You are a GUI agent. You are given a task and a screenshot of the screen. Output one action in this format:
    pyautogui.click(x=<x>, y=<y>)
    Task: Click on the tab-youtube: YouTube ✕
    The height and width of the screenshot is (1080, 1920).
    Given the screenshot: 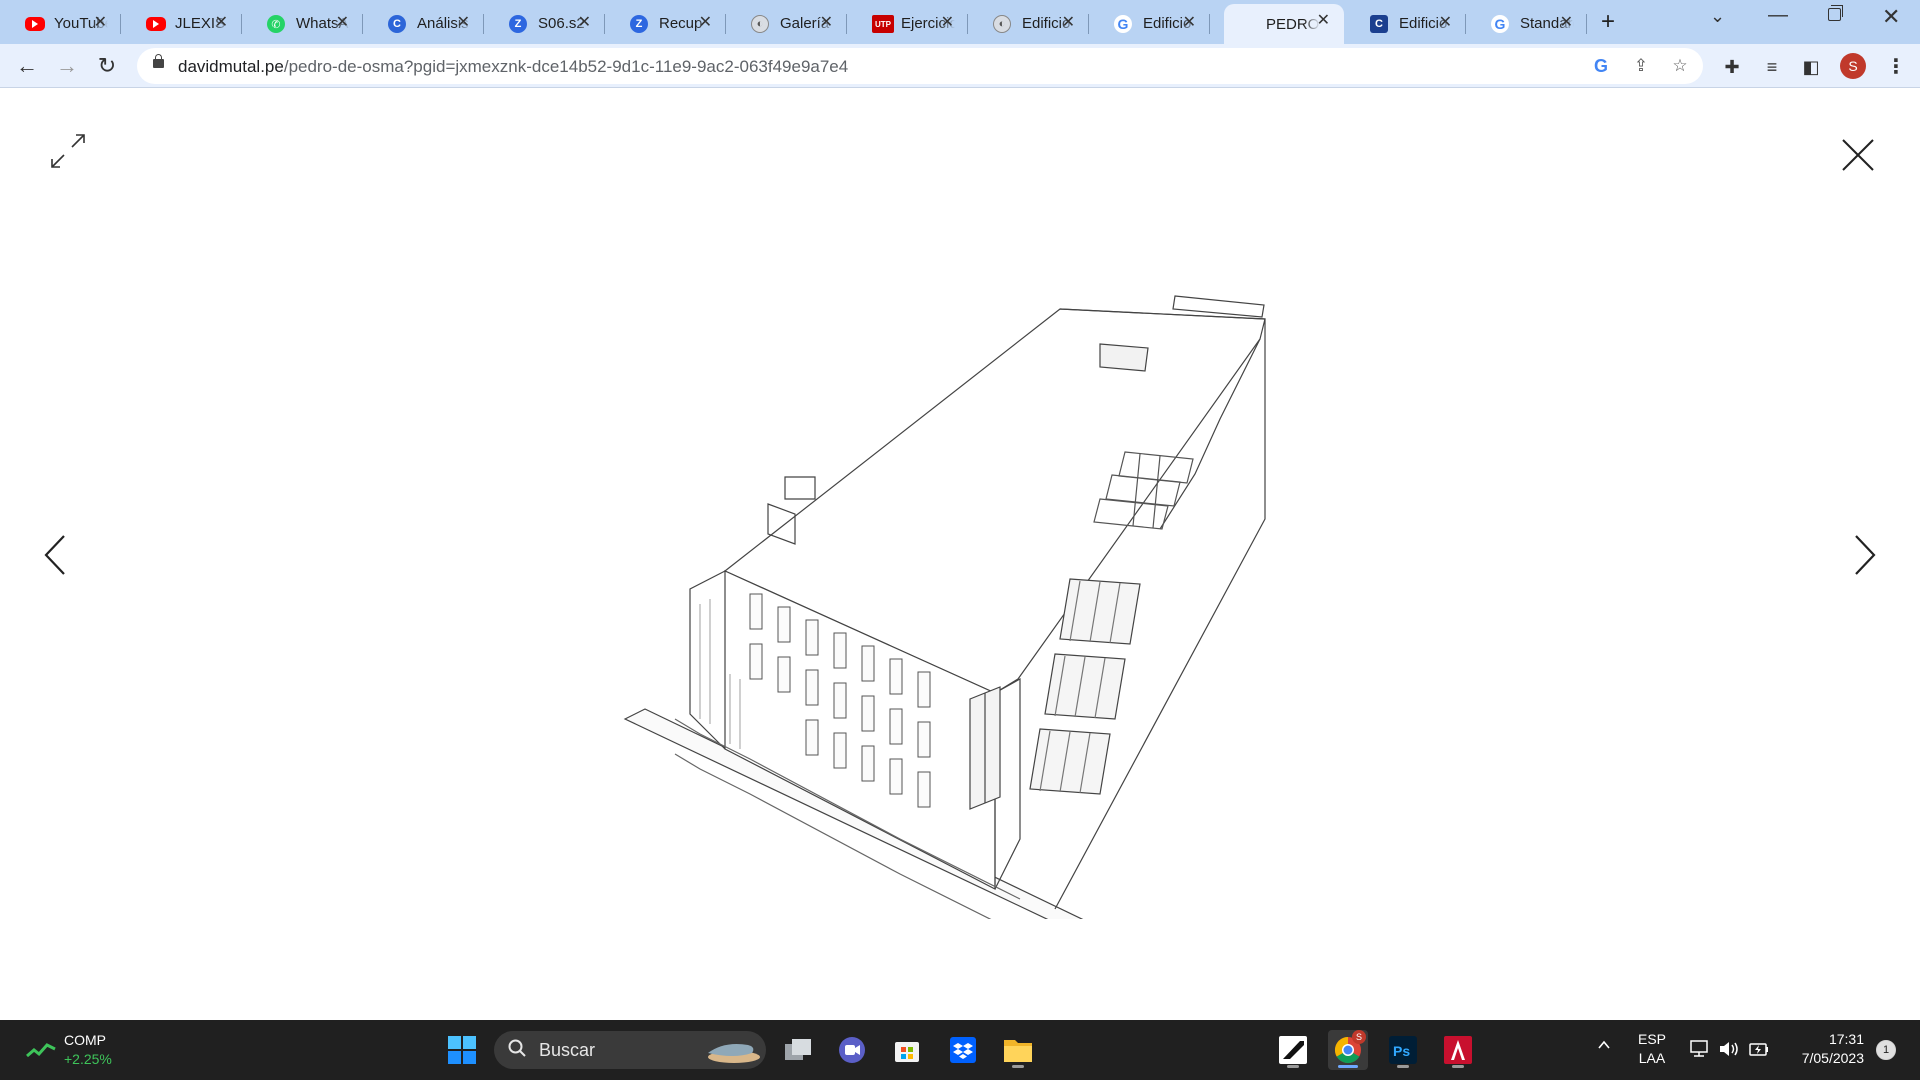 What is the action you would take?
    pyautogui.click(x=60, y=23)
    